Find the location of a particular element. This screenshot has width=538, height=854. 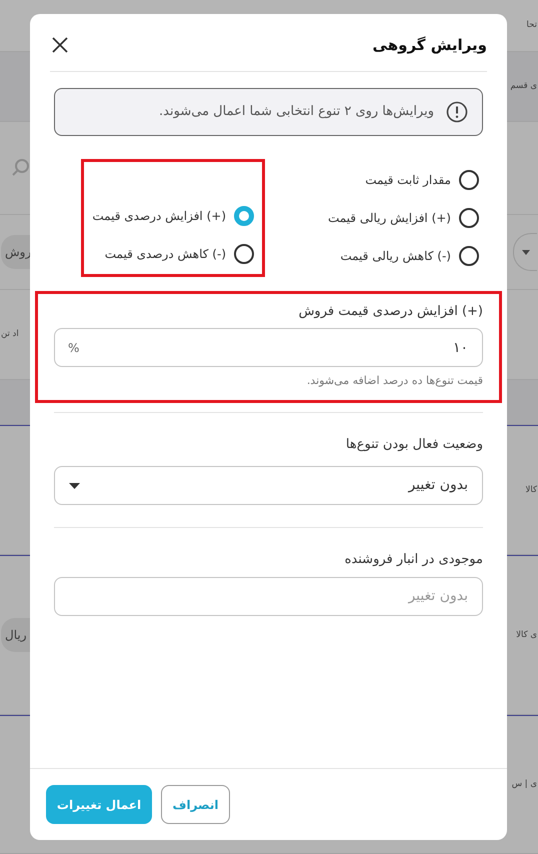

dialog-title: ویرایش گروهی is located at coordinates (429, 45).